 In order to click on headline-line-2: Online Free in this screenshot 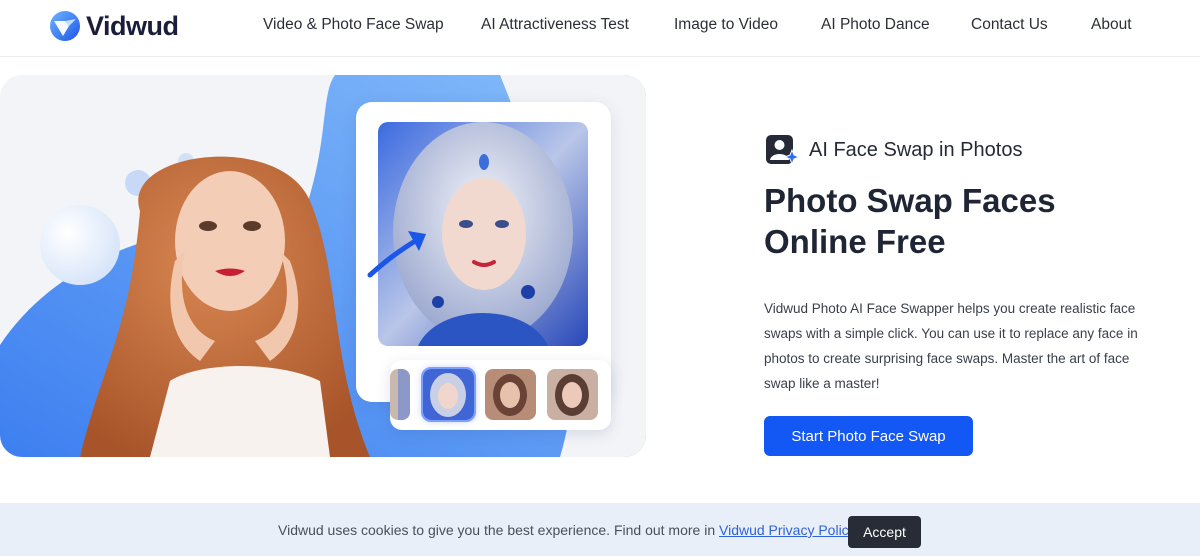, I will do `click(855, 241)`.